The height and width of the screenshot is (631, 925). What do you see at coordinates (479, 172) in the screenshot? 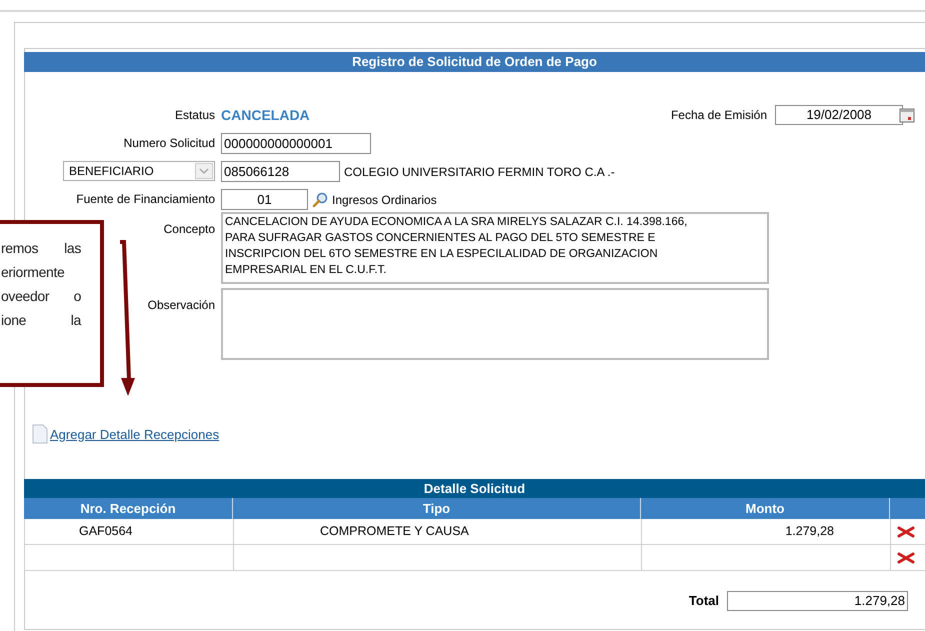
I see `beneficiary-name: COLEGIO UNIVERSITARIO FERMIN TORO C.A .-` at bounding box center [479, 172].